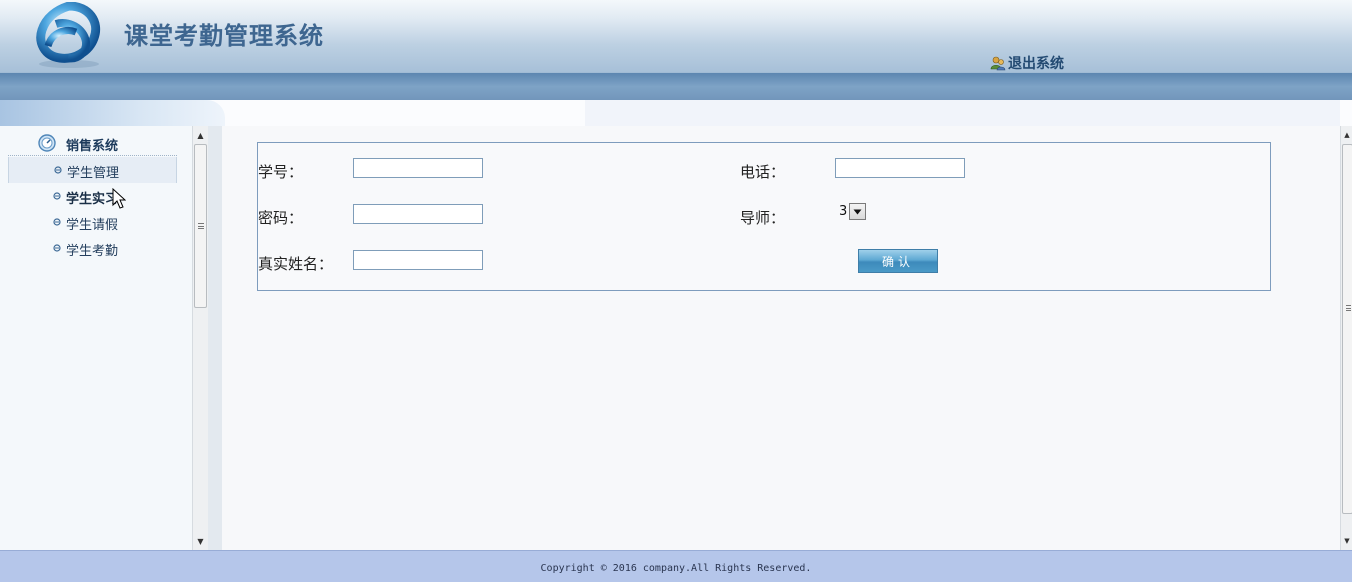 This screenshot has width=1352, height=582. Describe the element at coordinates (900, 168) in the screenshot. I see `phone-input` at that location.